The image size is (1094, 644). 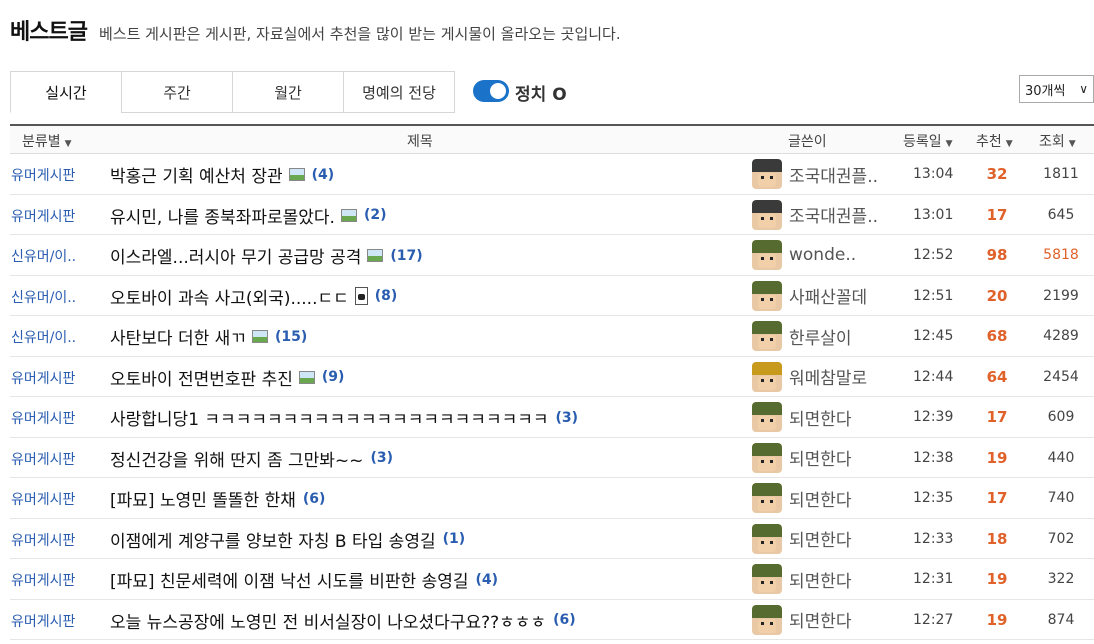 What do you see at coordinates (564, 620) in the screenshot?
I see `comment-count: (6)` at bounding box center [564, 620].